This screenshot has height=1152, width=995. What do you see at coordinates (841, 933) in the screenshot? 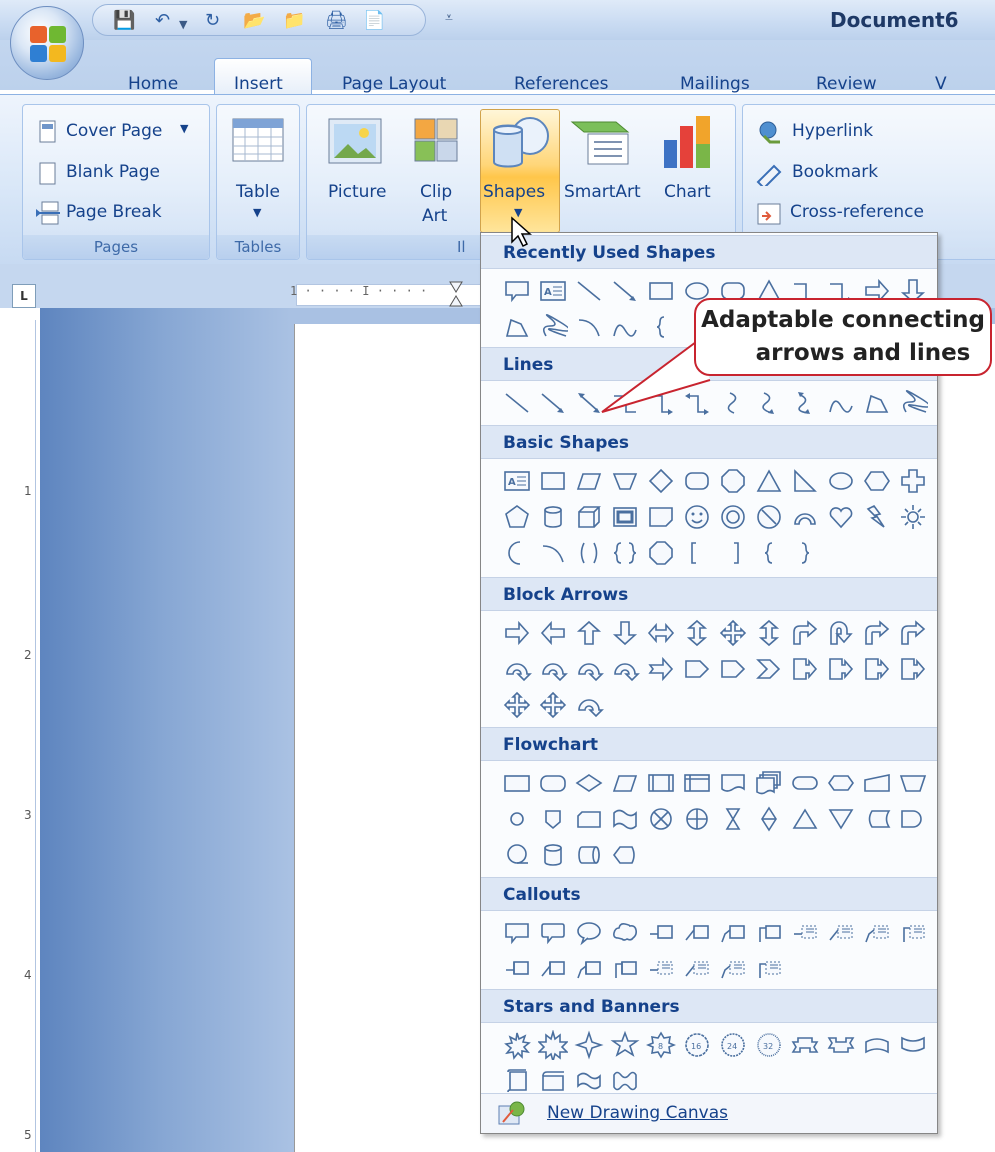
I see `shape-option-c-line-b` at bounding box center [841, 933].